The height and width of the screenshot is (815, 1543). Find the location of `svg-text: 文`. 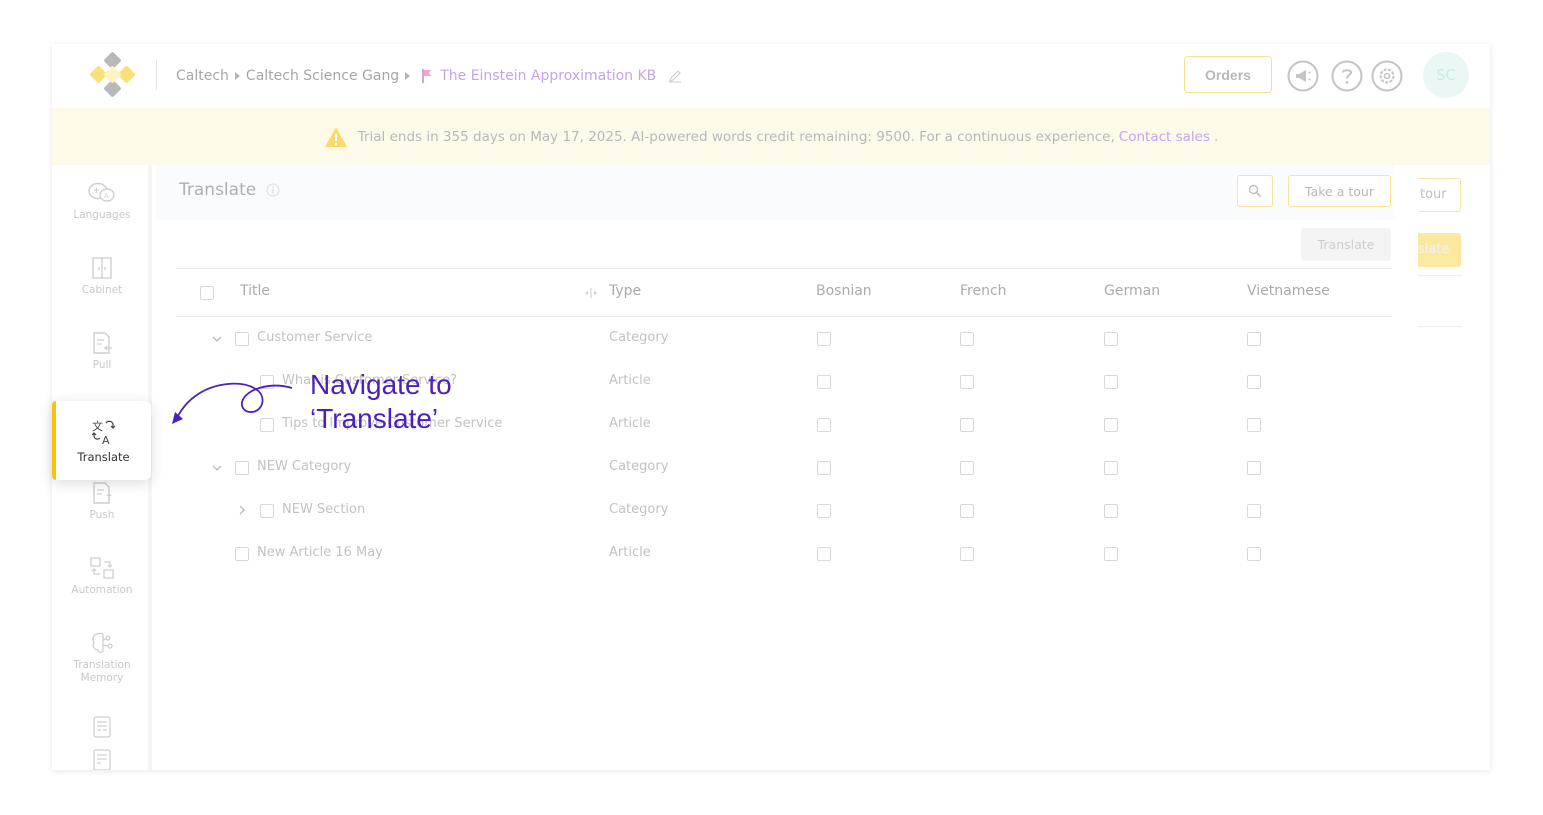

svg-text: 文 is located at coordinates (97, 426).